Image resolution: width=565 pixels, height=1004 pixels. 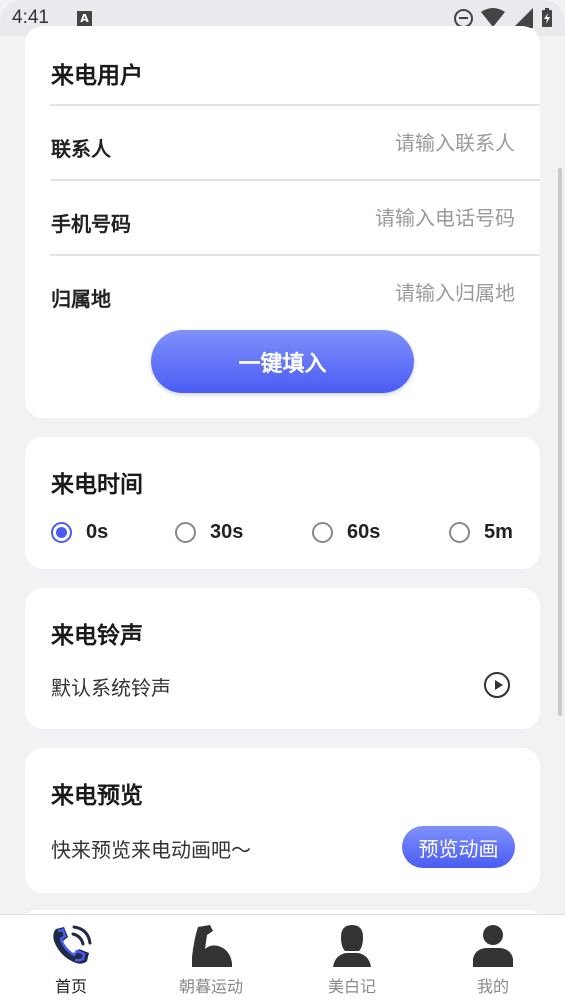 What do you see at coordinates (282, 658) in the screenshot?
I see `ringtone-card: 来电铃声 默认系统铃声` at bounding box center [282, 658].